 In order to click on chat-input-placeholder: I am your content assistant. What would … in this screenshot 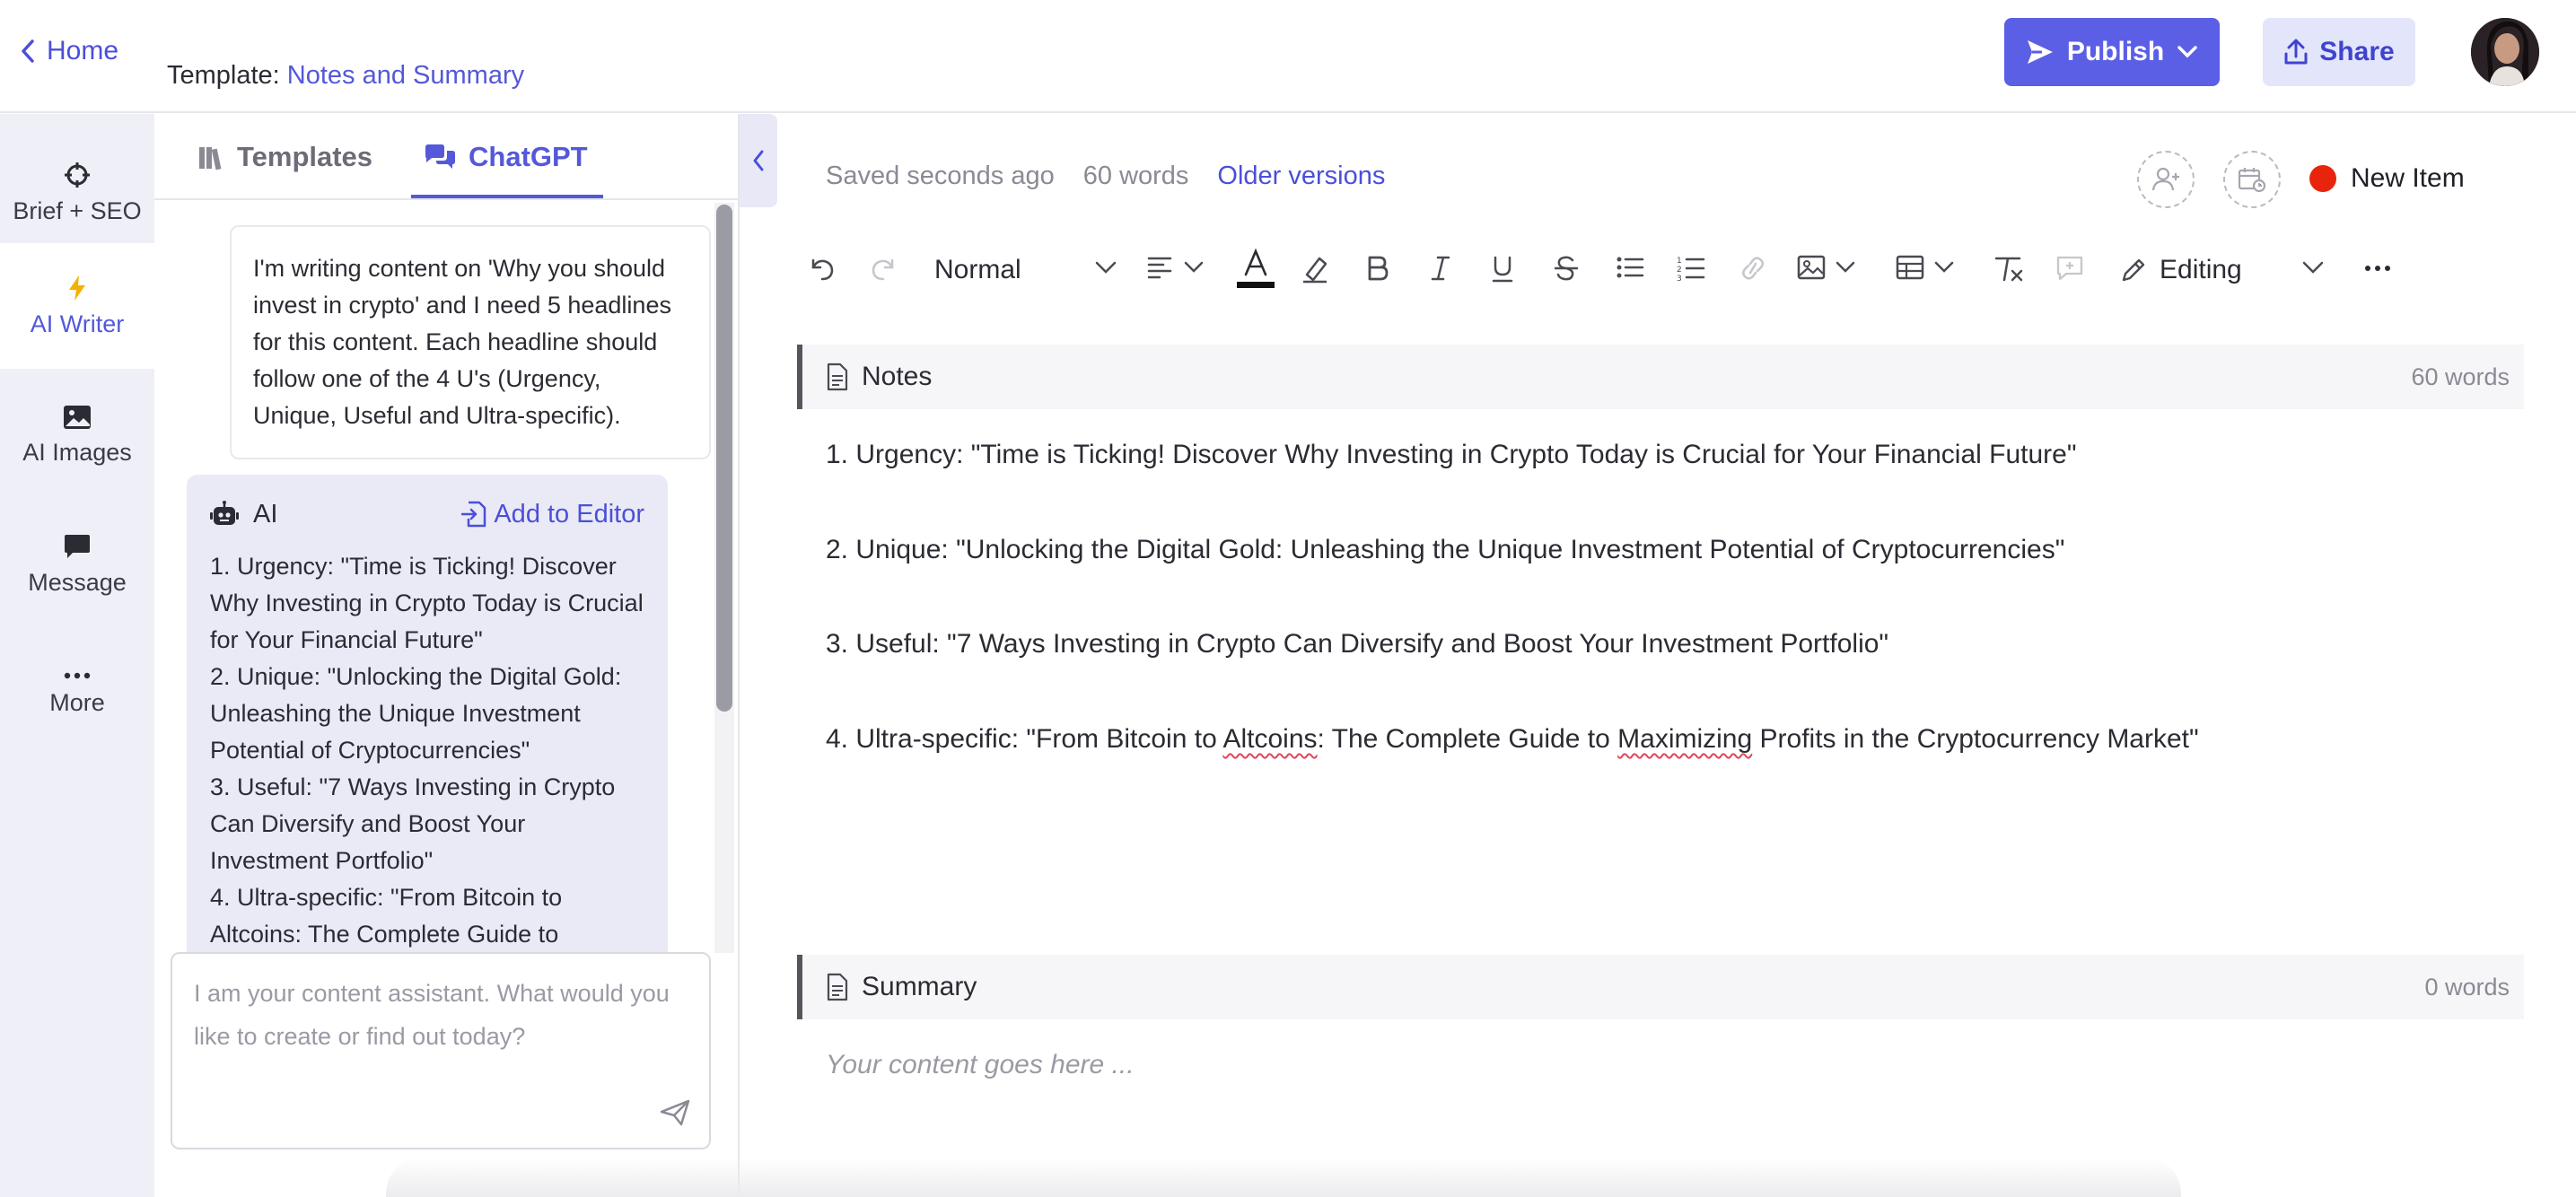, I will do `click(432, 1015)`.